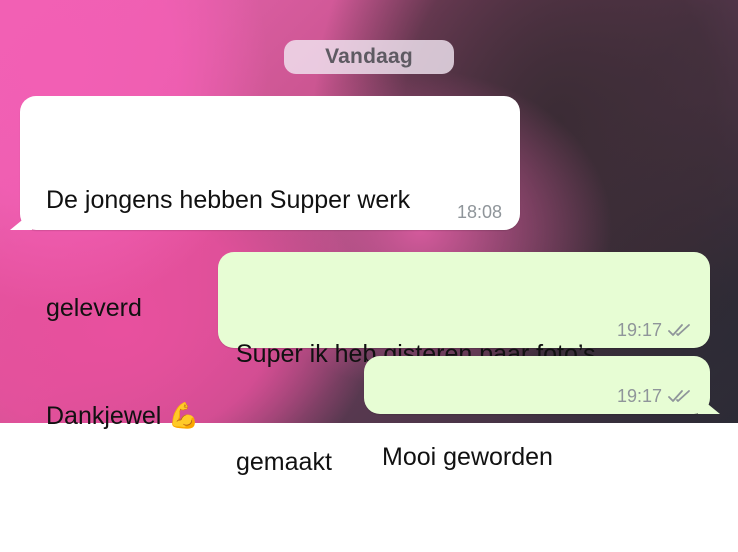 This screenshot has height=552, width=738. What do you see at coordinates (542, 413) in the screenshot?
I see `outgoing-message-bubble: Mooi geworden 19:17` at bounding box center [542, 413].